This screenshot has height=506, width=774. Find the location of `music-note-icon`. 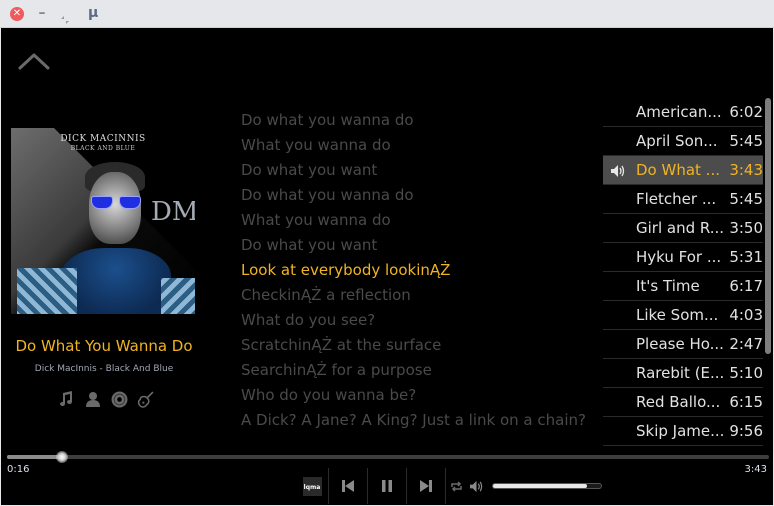

music-note-icon is located at coordinates (66, 398).